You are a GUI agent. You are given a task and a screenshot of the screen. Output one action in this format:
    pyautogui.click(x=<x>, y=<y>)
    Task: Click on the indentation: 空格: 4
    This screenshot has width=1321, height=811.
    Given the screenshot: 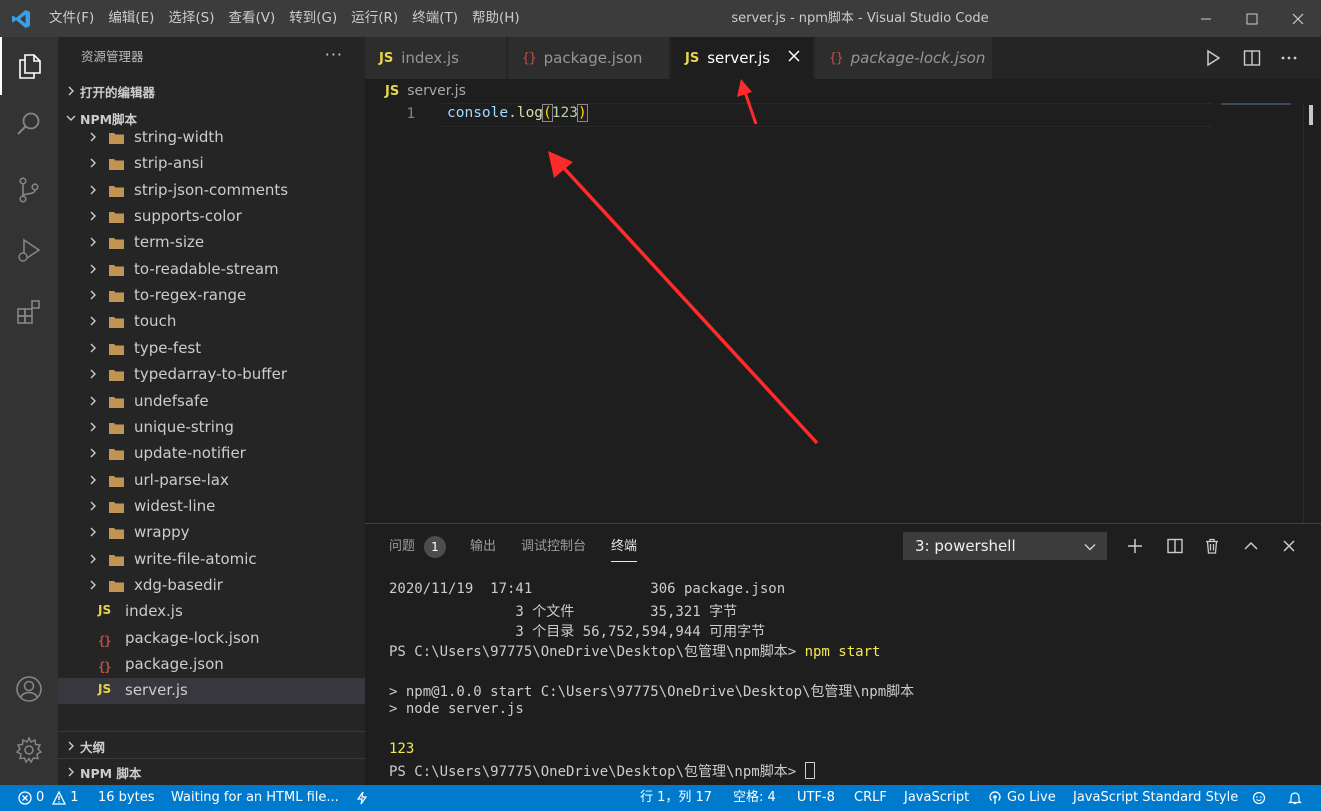 What is the action you would take?
    pyautogui.click(x=754, y=798)
    